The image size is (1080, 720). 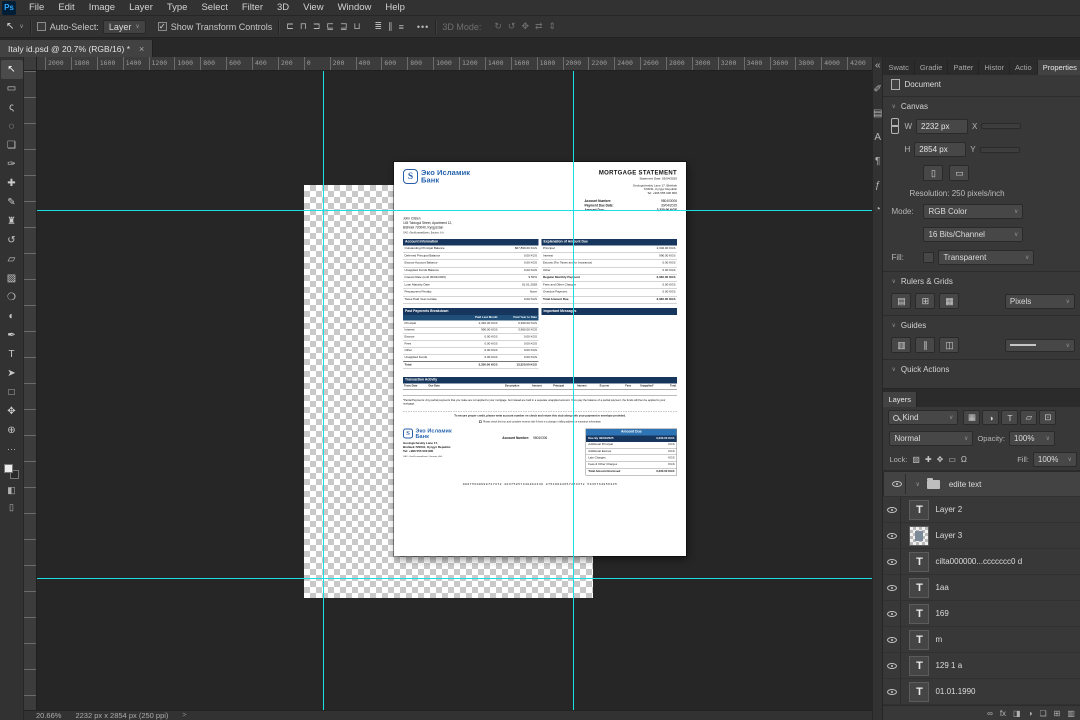 What do you see at coordinates (102, 8) in the screenshot?
I see `menu-image: Image` at bounding box center [102, 8].